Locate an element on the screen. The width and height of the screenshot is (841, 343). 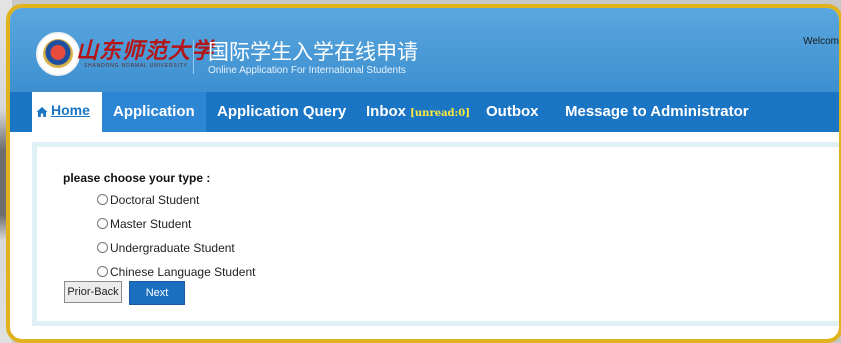
radio-undergraduate is located at coordinates (102, 247).